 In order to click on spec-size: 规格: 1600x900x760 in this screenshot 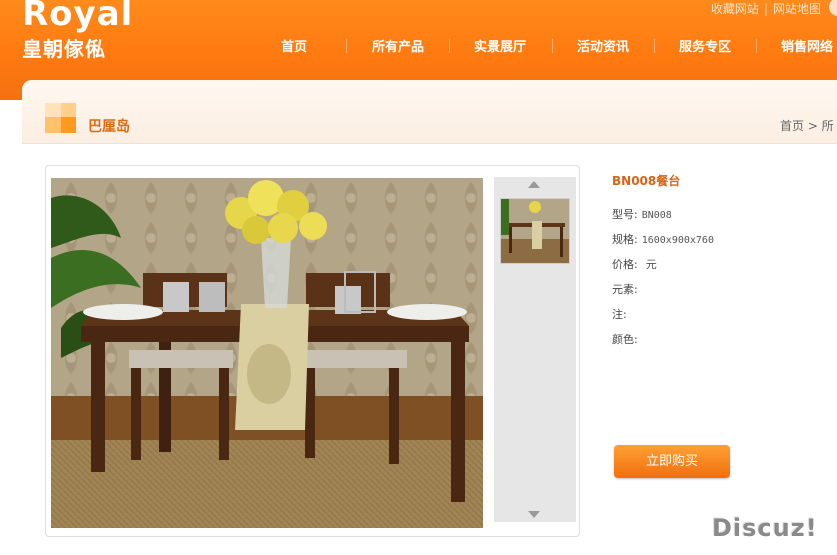, I will do `click(663, 239)`.